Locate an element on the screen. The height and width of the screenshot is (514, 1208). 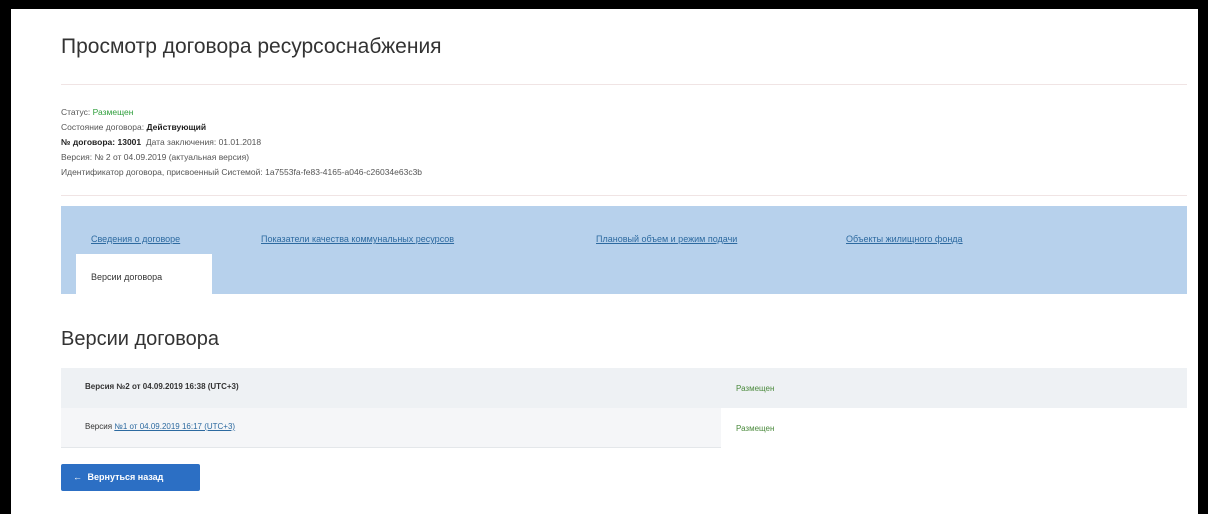
back-button-label: Вернуться назад is located at coordinates (125, 477).